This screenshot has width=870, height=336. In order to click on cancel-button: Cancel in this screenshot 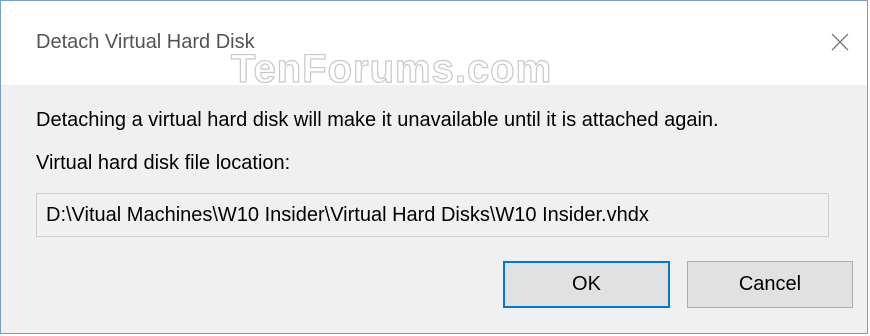, I will do `click(770, 284)`.